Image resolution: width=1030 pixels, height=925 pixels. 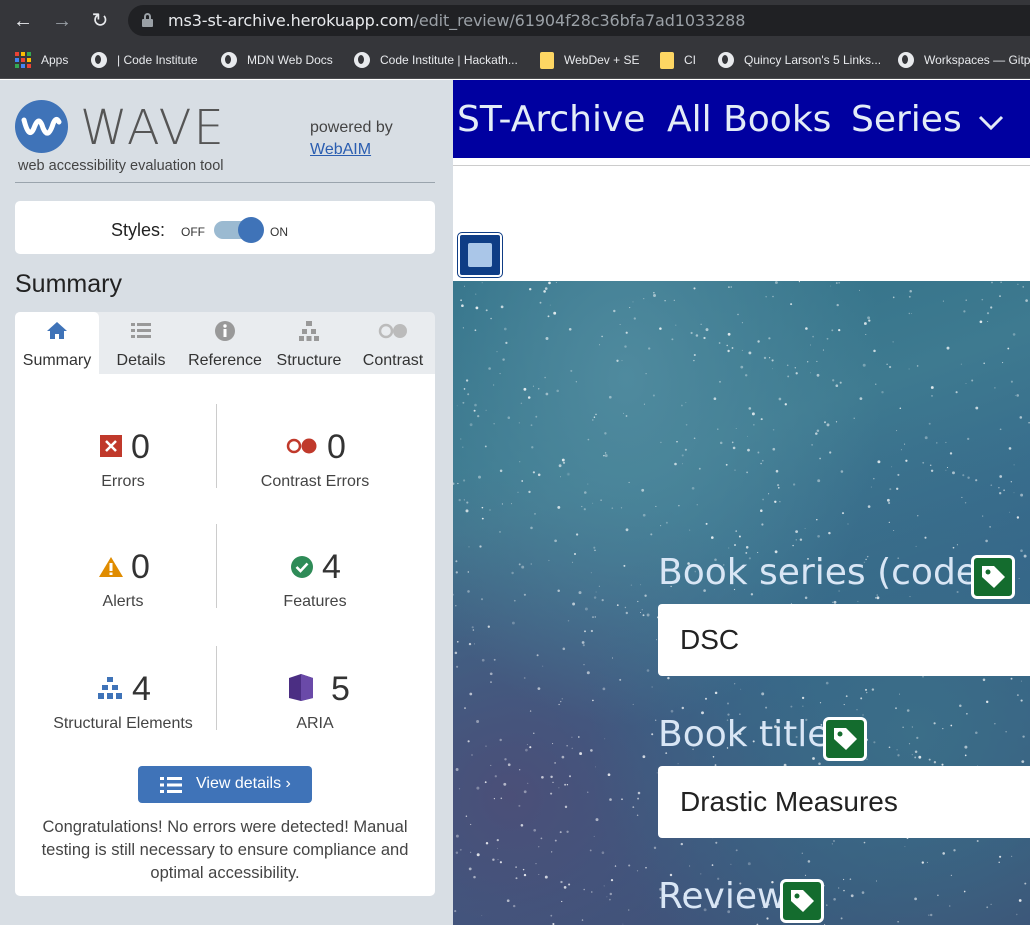 I want to click on apps-grid-icon, so click(x=23, y=60).